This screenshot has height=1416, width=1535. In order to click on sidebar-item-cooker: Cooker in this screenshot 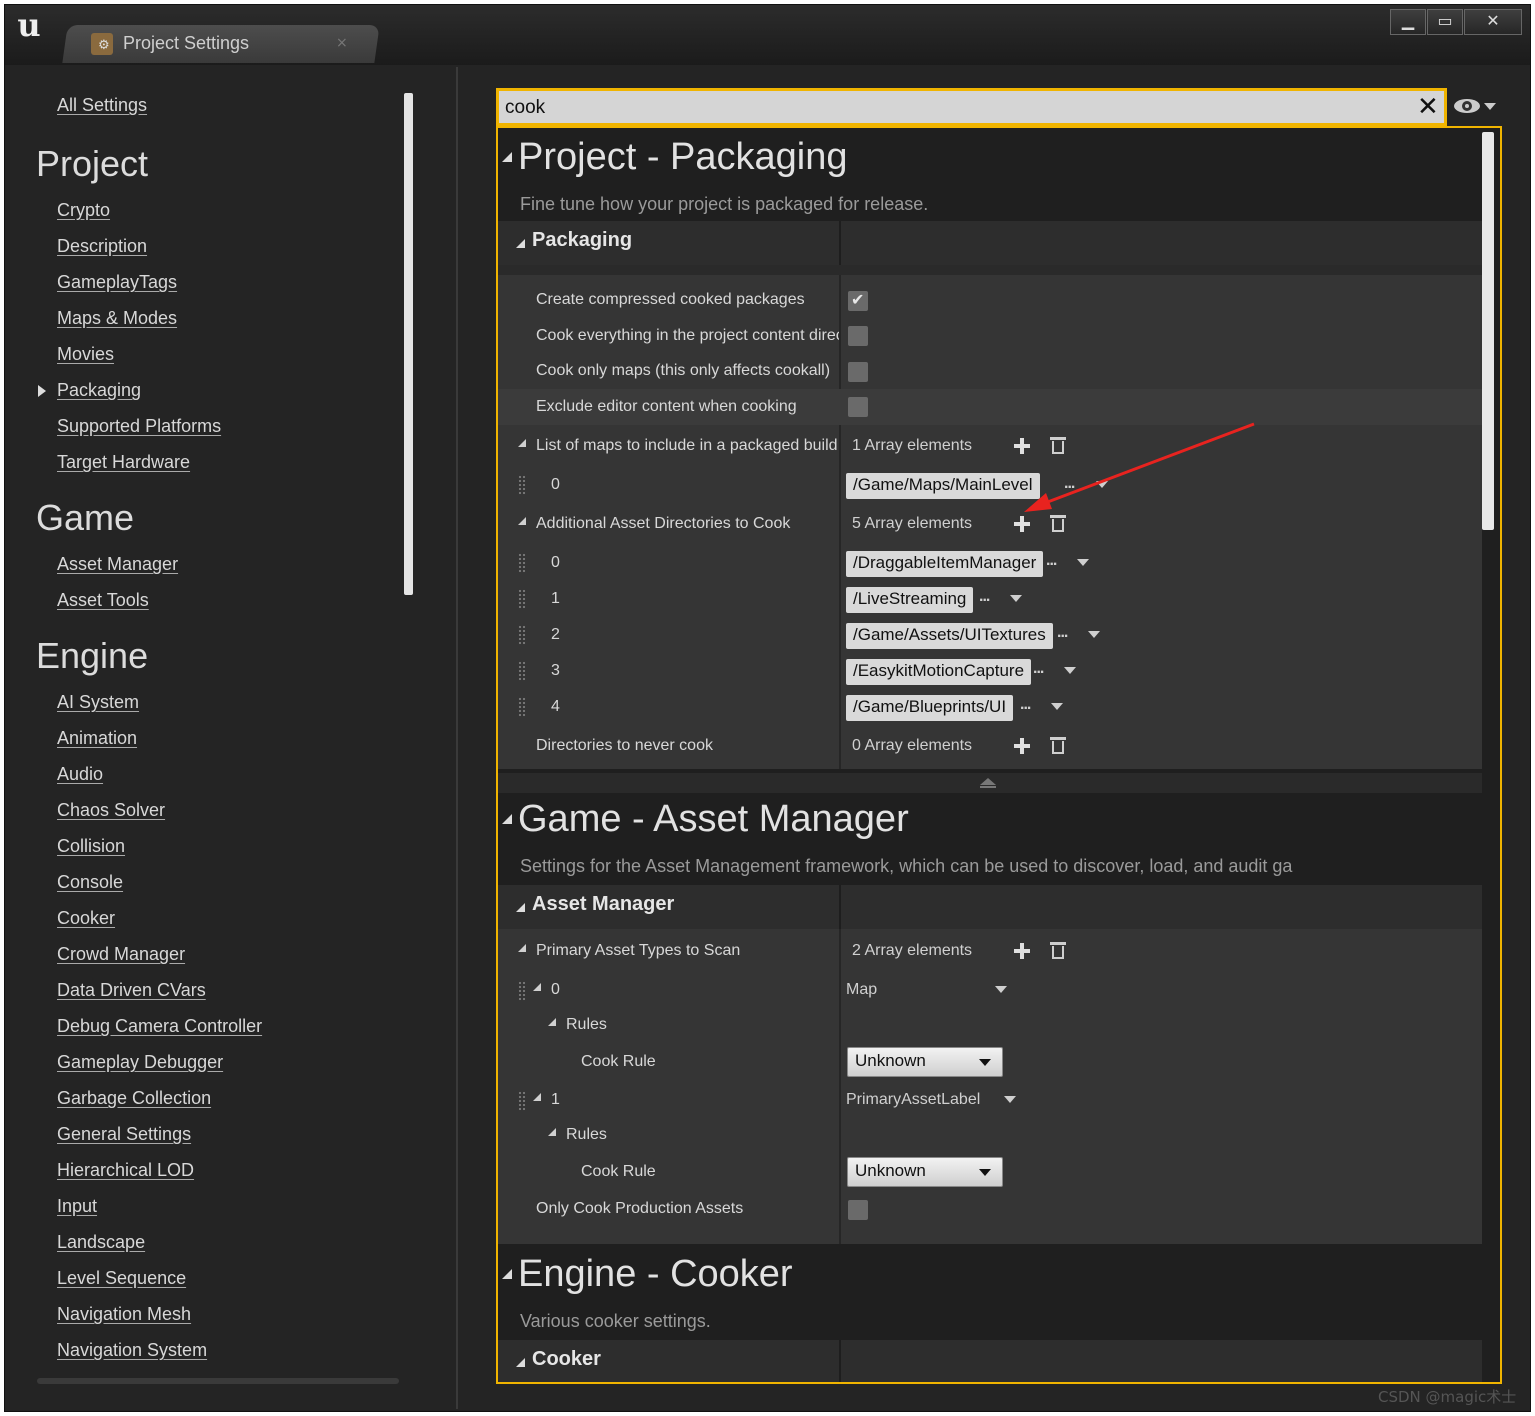, I will do `click(86, 918)`.